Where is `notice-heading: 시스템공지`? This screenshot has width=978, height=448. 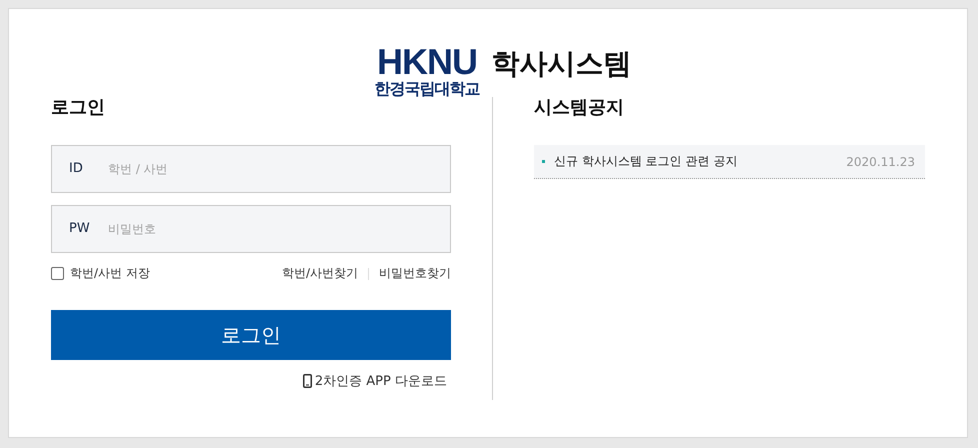 notice-heading: 시스템공지 is located at coordinates (579, 108).